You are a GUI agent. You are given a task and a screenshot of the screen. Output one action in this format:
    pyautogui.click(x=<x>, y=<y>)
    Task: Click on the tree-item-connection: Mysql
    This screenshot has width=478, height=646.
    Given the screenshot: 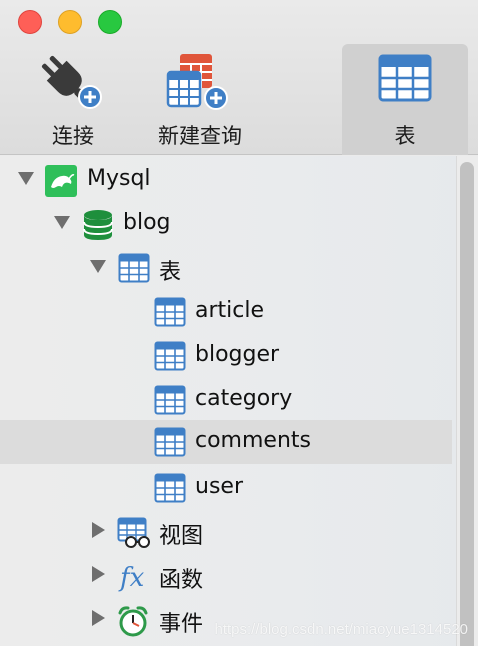 What is the action you would take?
    pyautogui.click(x=226, y=180)
    